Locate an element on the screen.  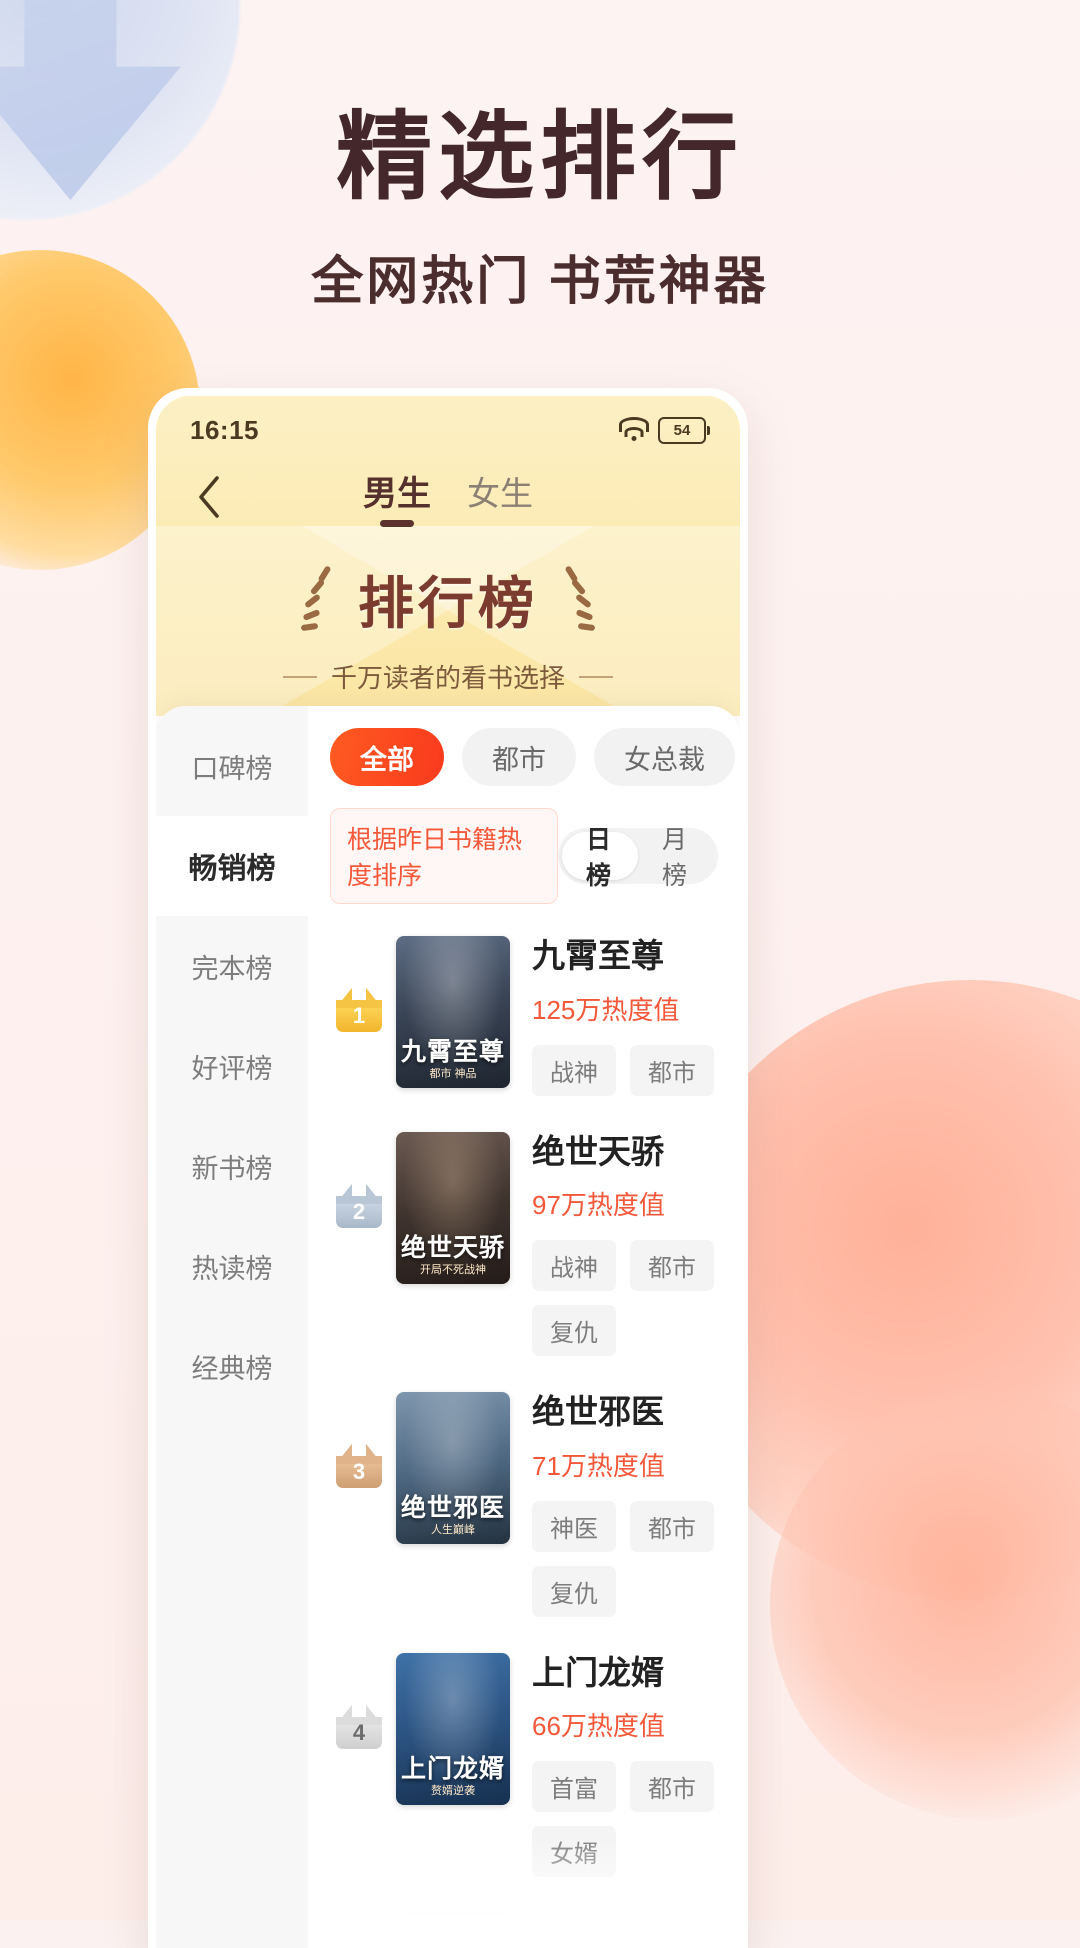
banner-rule-left is located at coordinates (299, 676).